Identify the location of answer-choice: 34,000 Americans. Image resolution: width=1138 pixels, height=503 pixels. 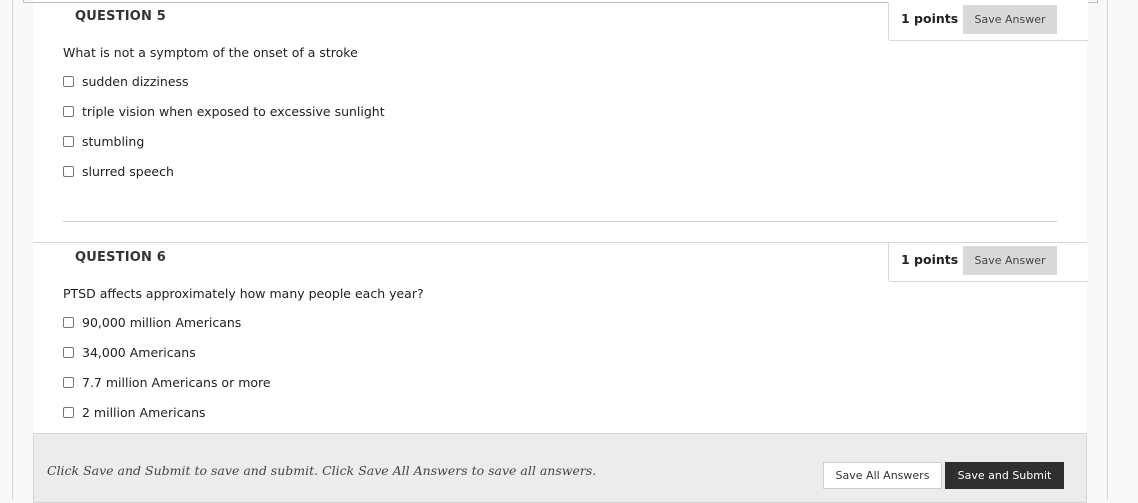
(129, 352).